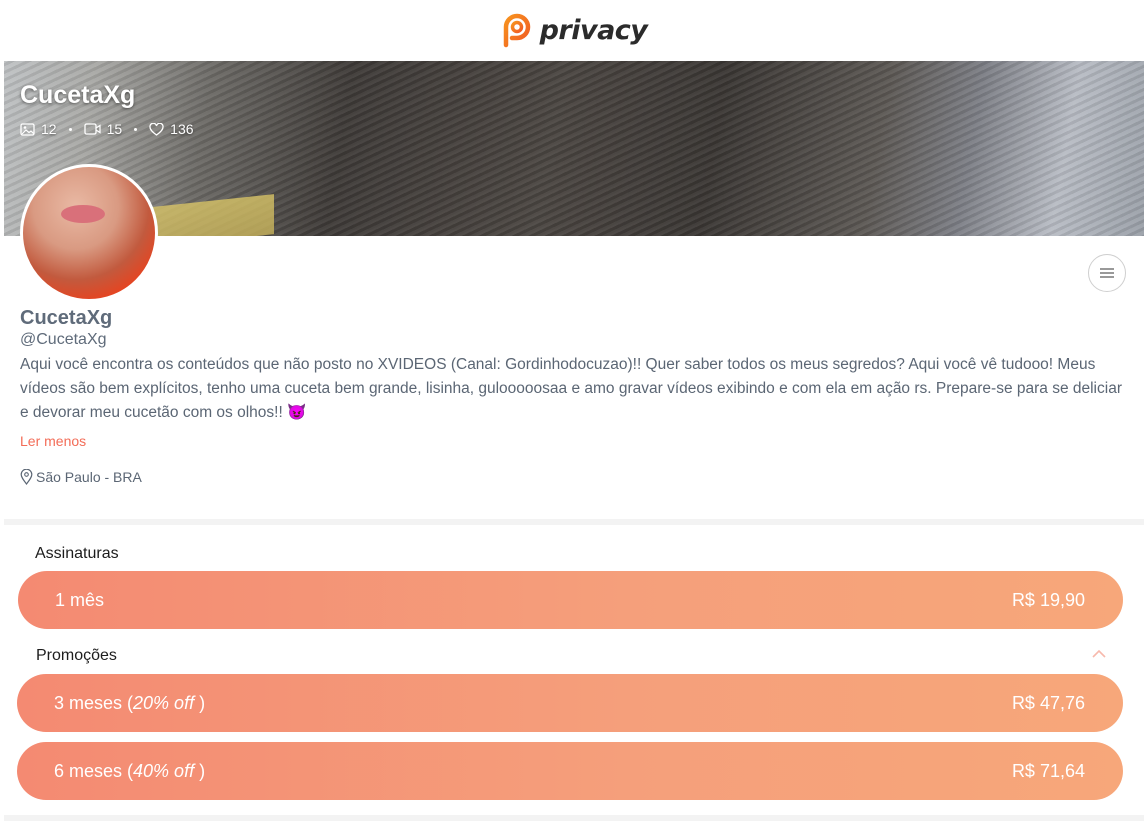 The image size is (1147, 821). I want to click on logo-text: privacy, so click(593, 30).